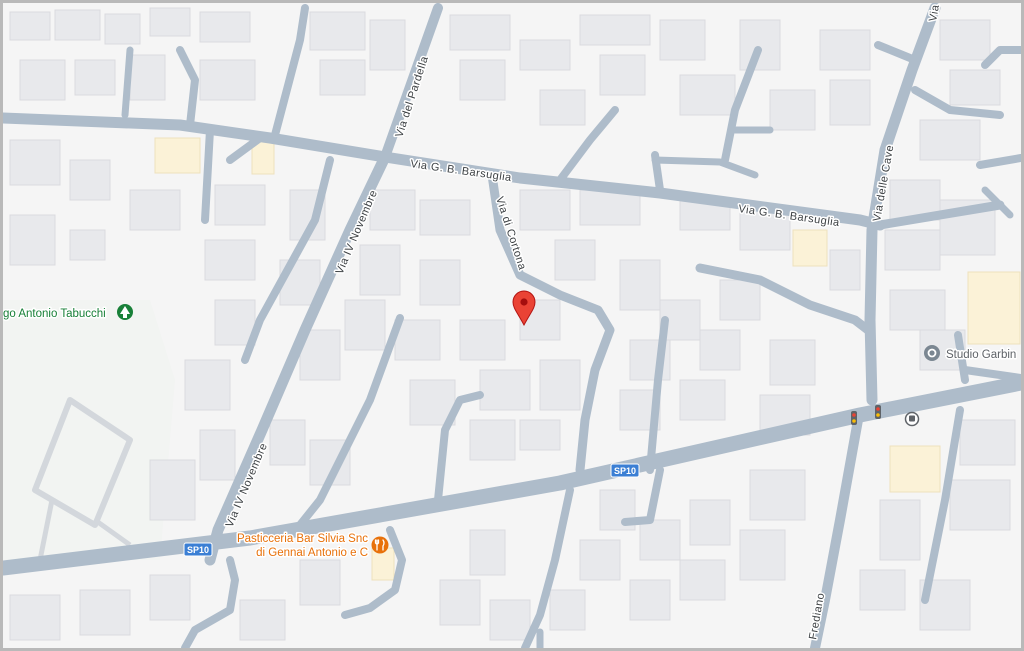  Describe the element at coordinates (981, 355) in the screenshot. I see `poi-studio-label: Studio Garbin` at that location.